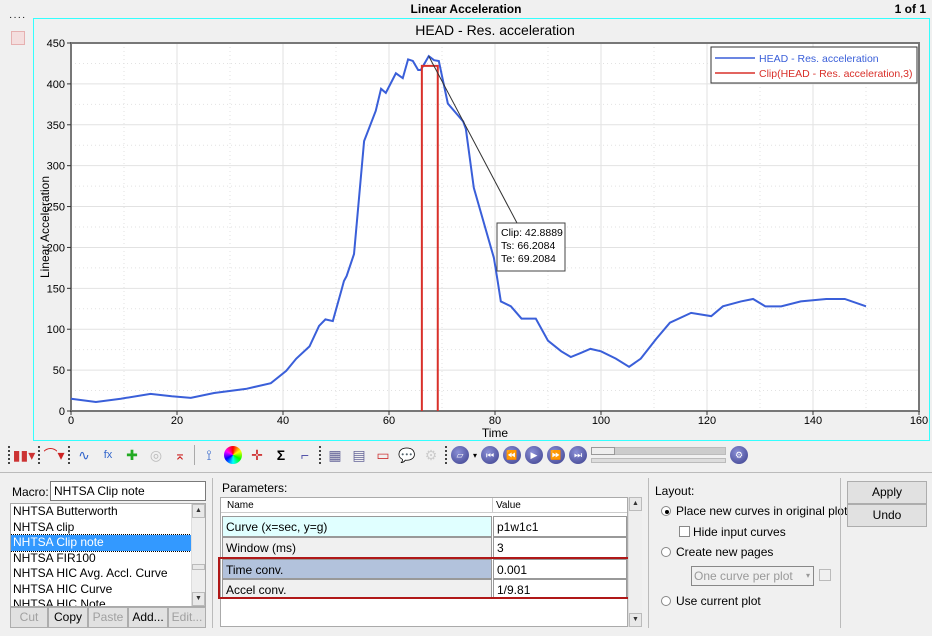  I want to click on create-pages-radio, so click(666, 552).